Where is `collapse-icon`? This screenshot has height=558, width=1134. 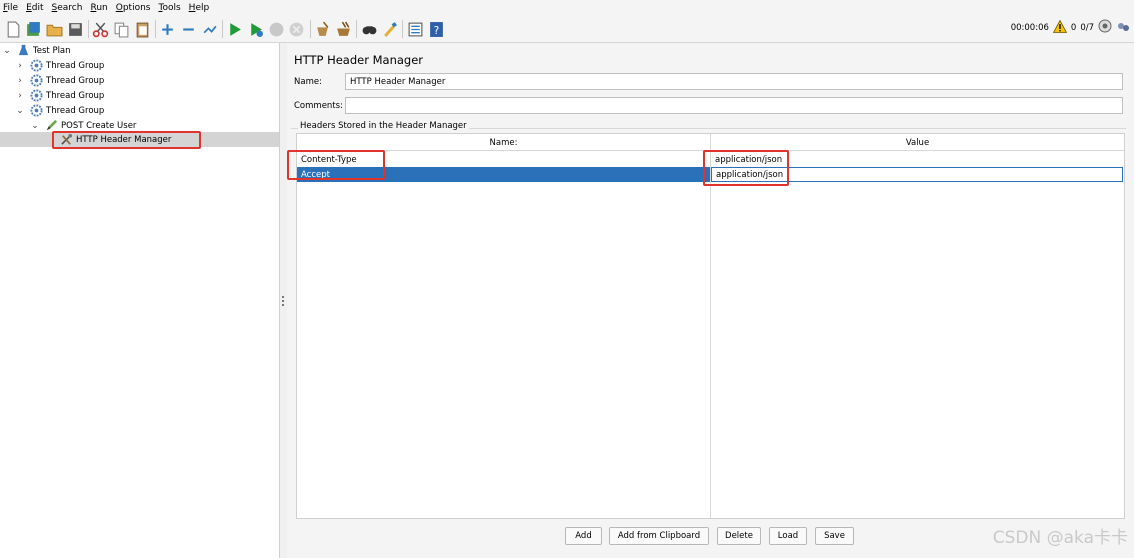 collapse-icon is located at coordinates (189, 29).